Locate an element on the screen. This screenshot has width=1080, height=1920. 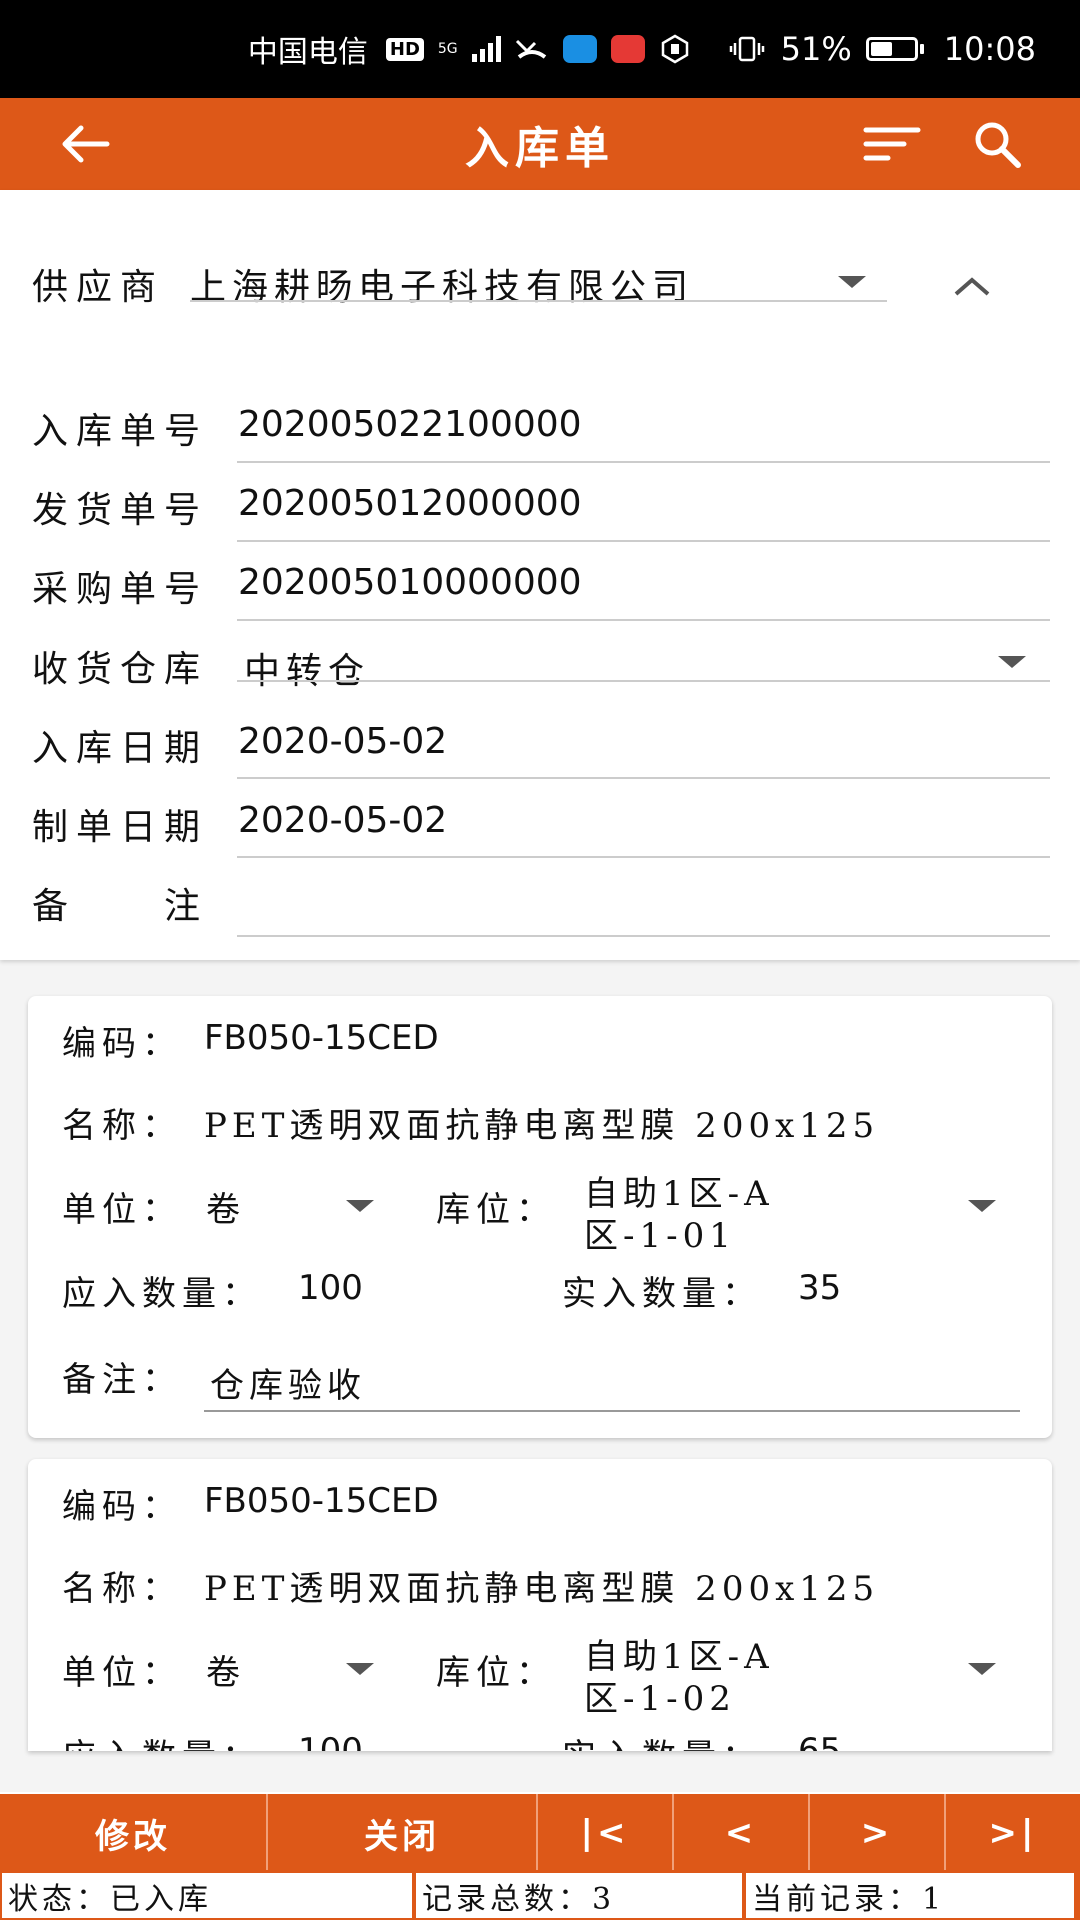
warehouse-select: 中转仓 is located at coordinates (307, 668).